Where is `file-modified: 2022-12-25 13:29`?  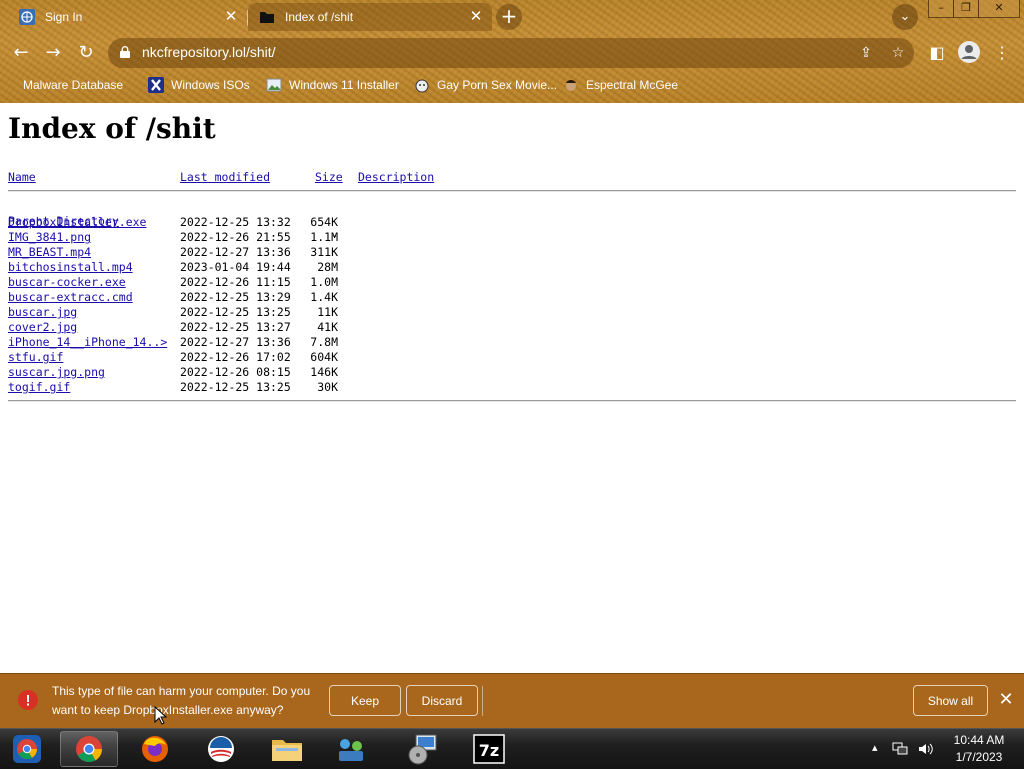 file-modified: 2022-12-25 13:29 is located at coordinates (235, 297).